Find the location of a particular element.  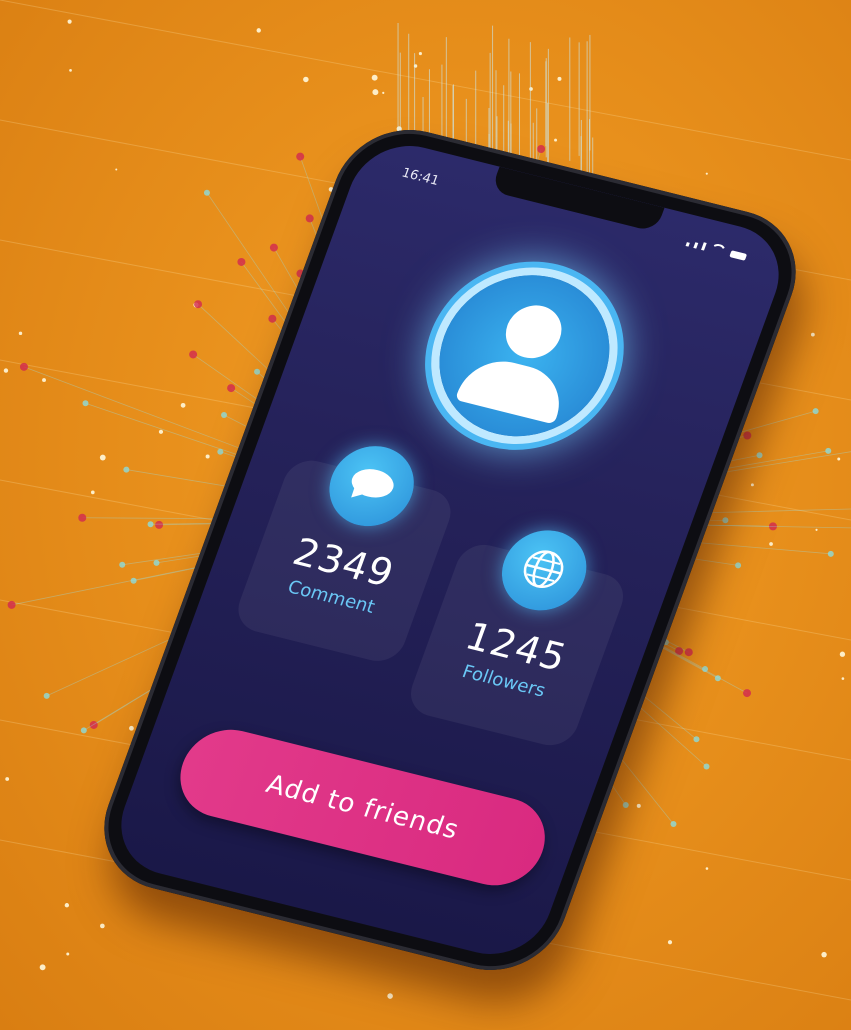

status-time: 16:41 is located at coordinates (420, 177).